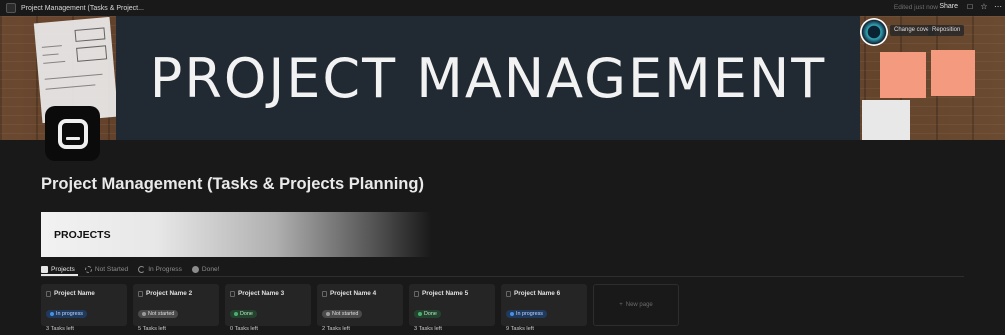 The height and width of the screenshot is (335, 1005). What do you see at coordinates (169, 293) in the screenshot?
I see `project-name: Project Name 2` at bounding box center [169, 293].